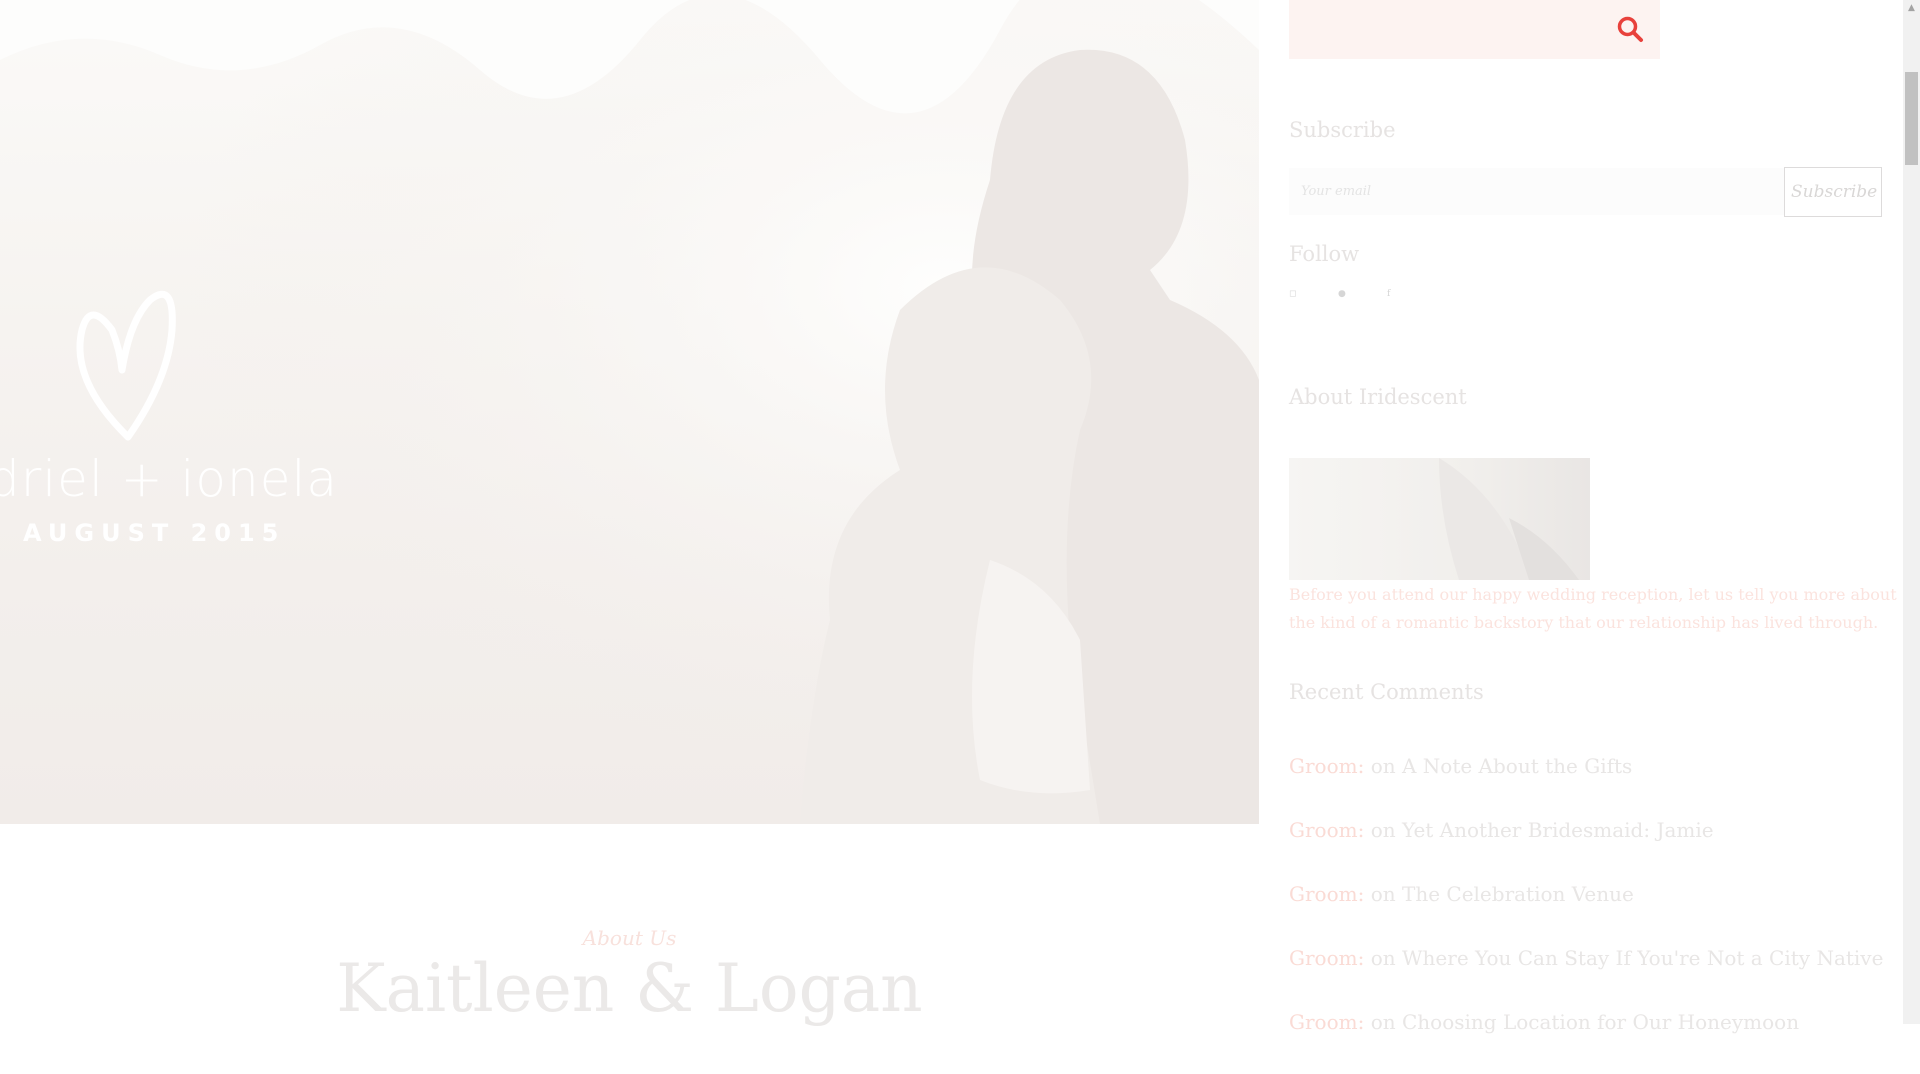 This screenshot has width=1920, height=1074. What do you see at coordinates (1518, 894) in the screenshot?
I see `comment-post-link: The Celebration Venue` at bounding box center [1518, 894].